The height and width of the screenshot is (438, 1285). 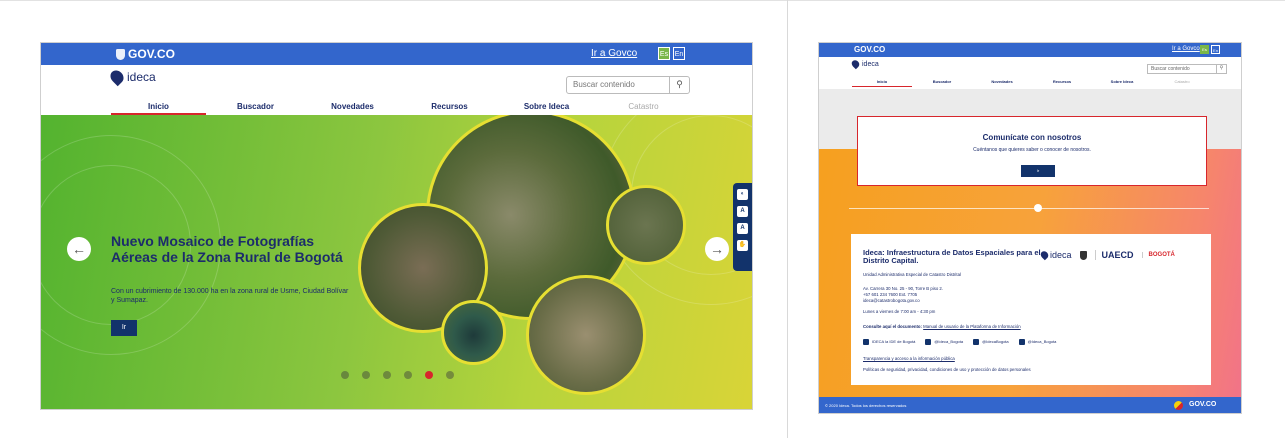 I want to click on twitter-link: @IdecaBogota, so click(x=991, y=342).